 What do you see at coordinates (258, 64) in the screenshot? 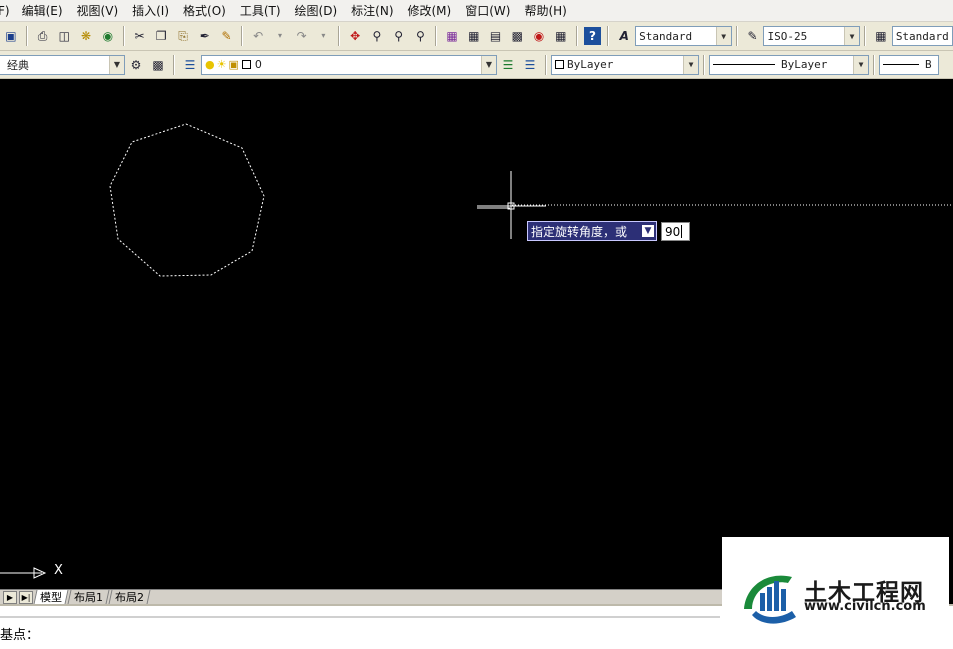
I see `layer-value: 0` at bounding box center [258, 64].